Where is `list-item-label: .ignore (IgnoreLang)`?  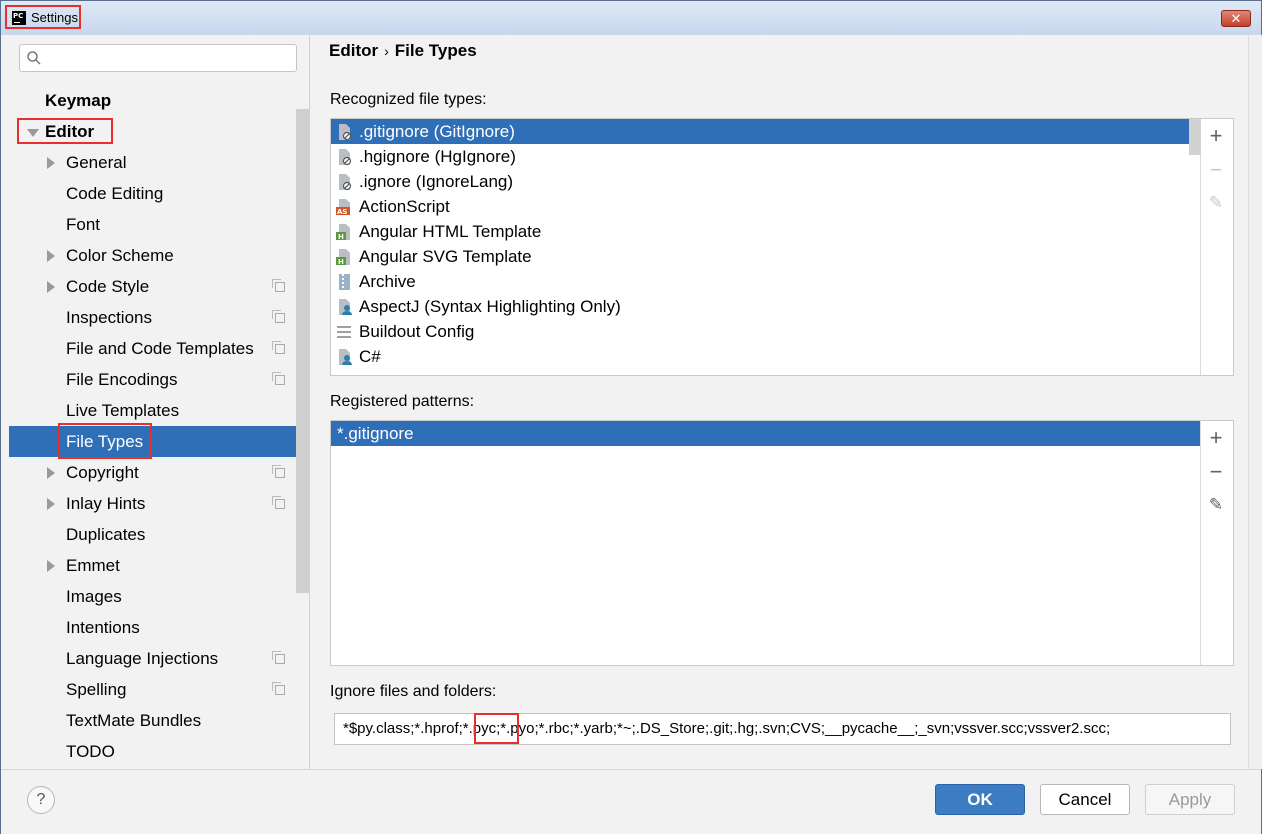 list-item-label: .ignore (IgnoreLang) is located at coordinates (436, 181).